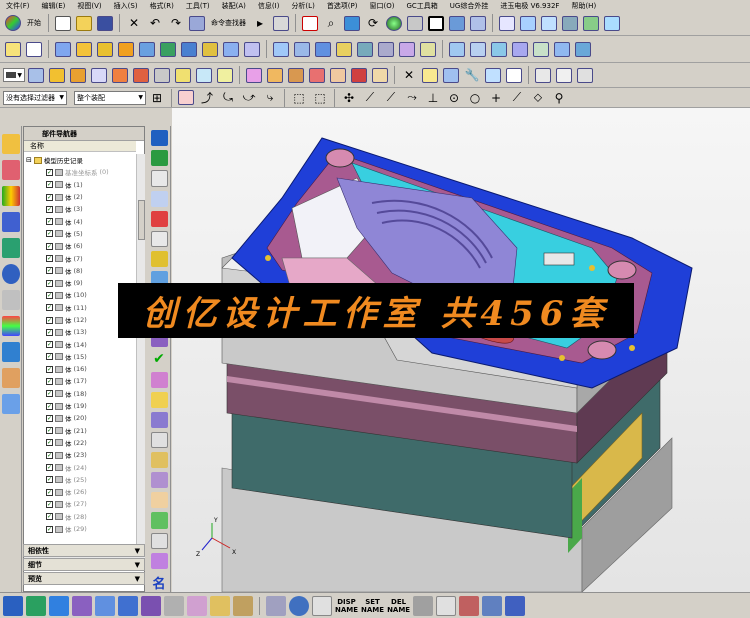  I want to click on subtract-icon, so click(189, 49).